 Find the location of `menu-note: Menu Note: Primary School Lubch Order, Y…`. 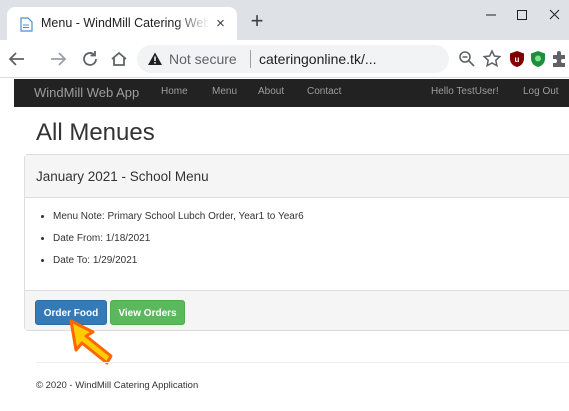

menu-note: Menu Note: Primary School Lubch Order, Y… is located at coordinates (178, 222).